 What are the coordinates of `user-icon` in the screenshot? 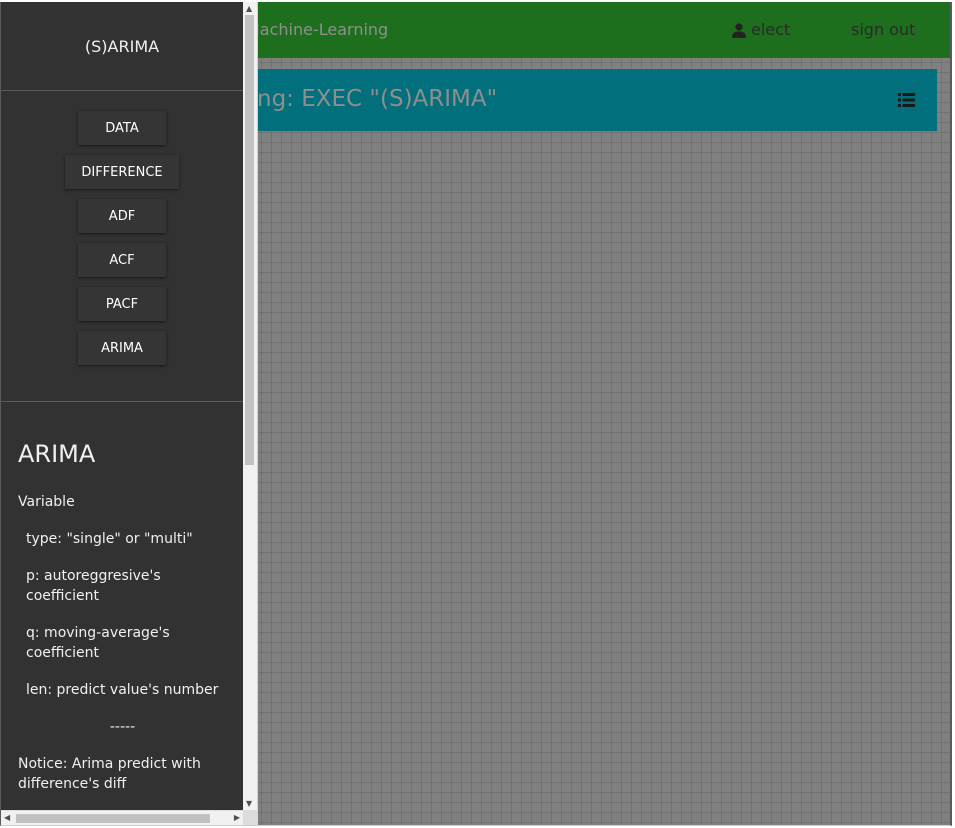 It's located at (739, 30).